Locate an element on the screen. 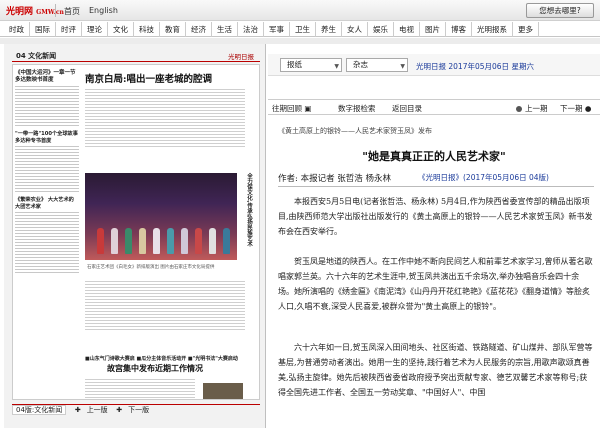 The image size is (600, 428). category-0: 时政 is located at coordinates (17, 29).